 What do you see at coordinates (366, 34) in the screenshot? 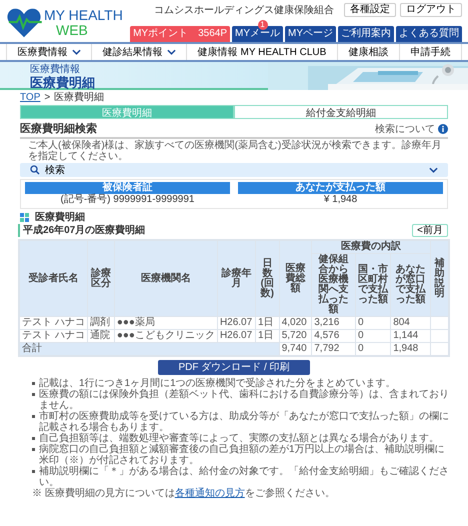
I see `quick-link-button: ご利用案内` at bounding box center [366, 34].